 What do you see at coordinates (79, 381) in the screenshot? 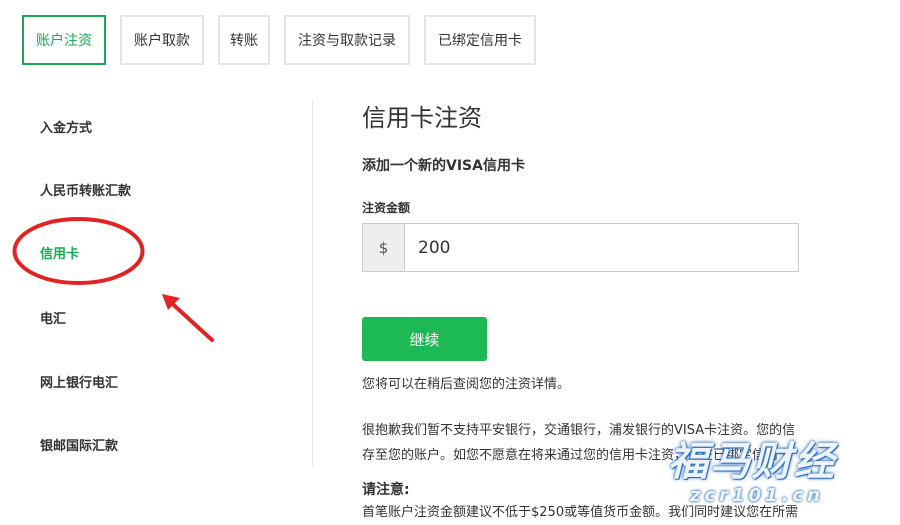
I see `sidebar-item-online-bank-wire: 网上银行电汇` at bounding box center [79, 381].